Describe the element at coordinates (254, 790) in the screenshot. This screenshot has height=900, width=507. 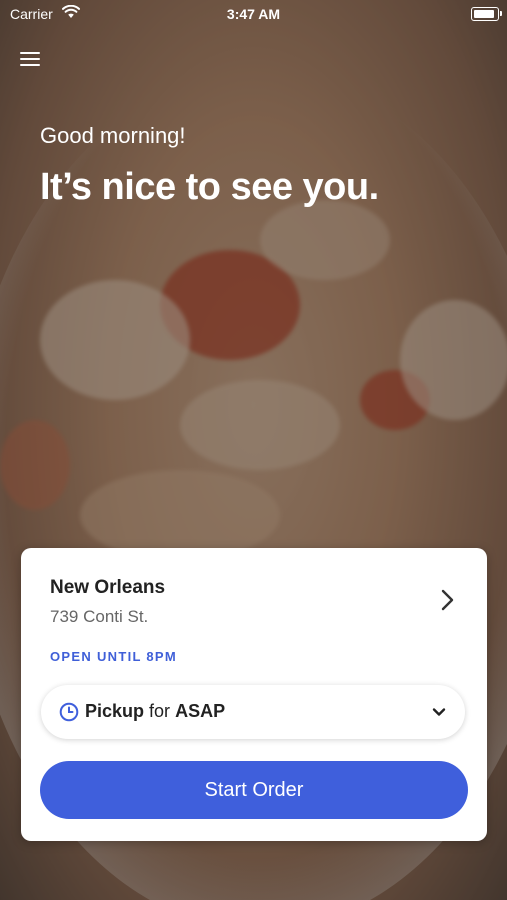
I see `start-order-button: Start Order` at that location.